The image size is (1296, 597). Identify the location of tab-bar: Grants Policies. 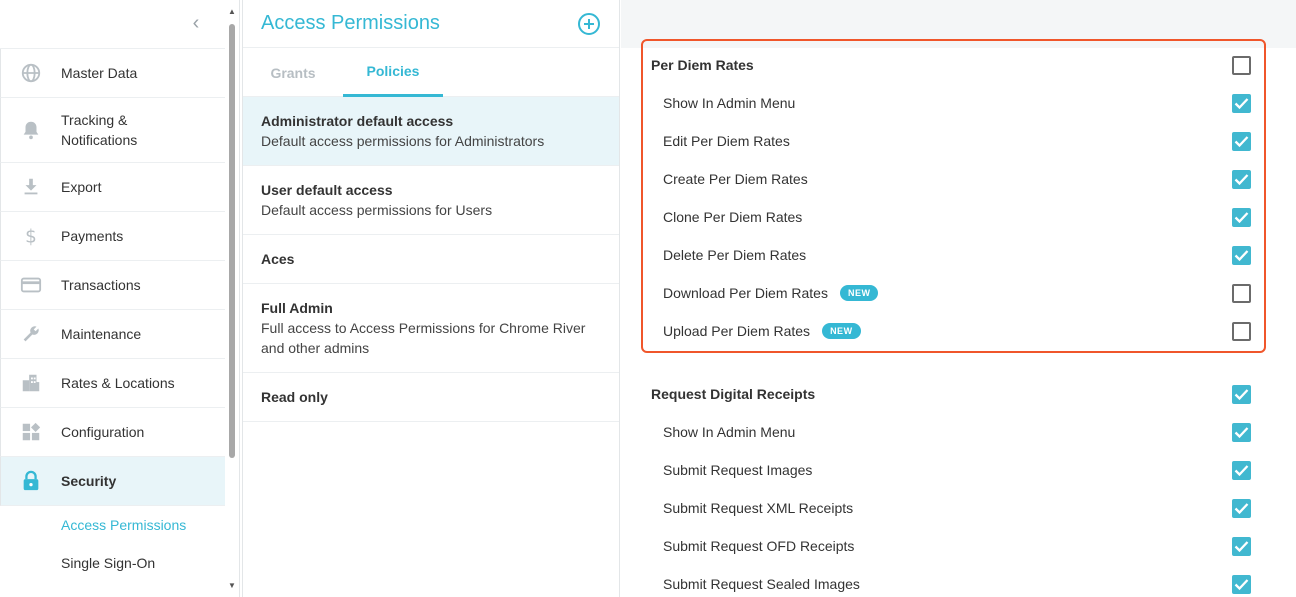
(431, 72).